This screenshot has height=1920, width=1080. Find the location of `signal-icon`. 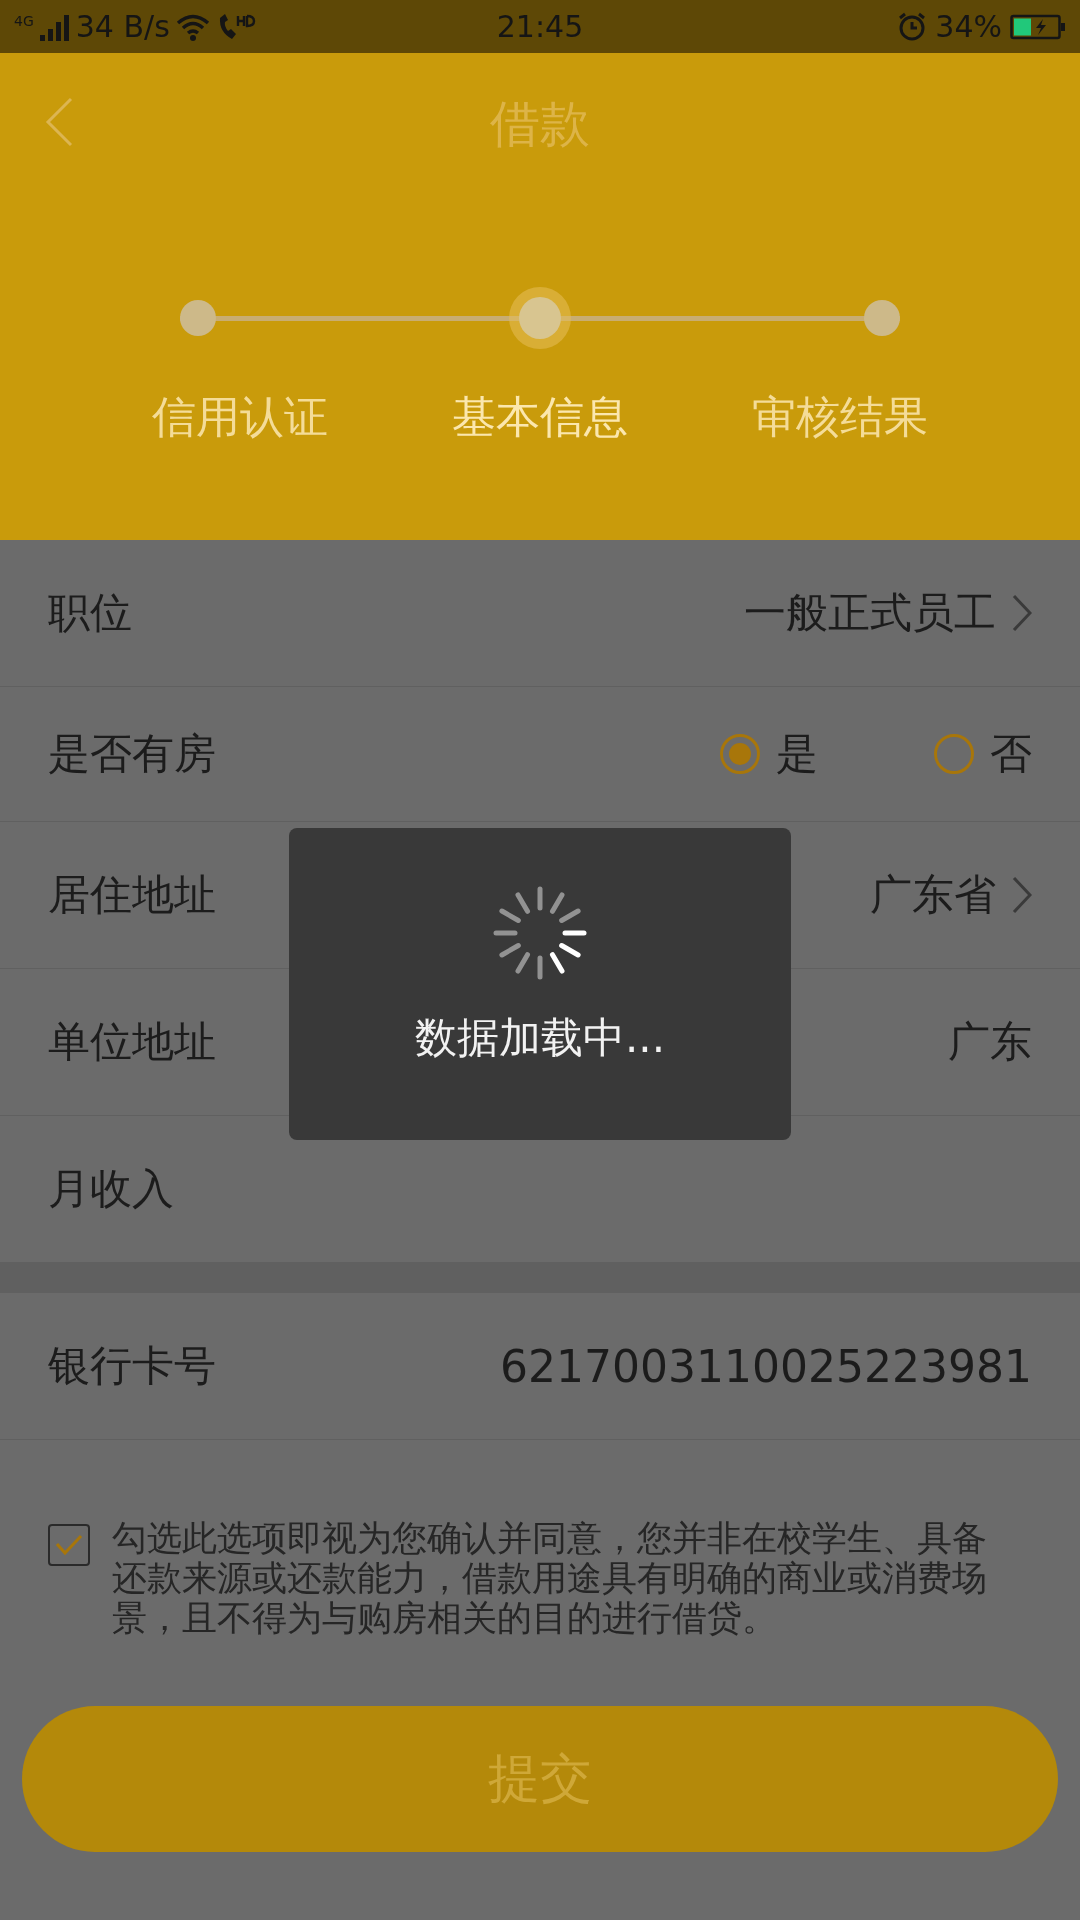

signal-icon is located at coordinates (54, 26).